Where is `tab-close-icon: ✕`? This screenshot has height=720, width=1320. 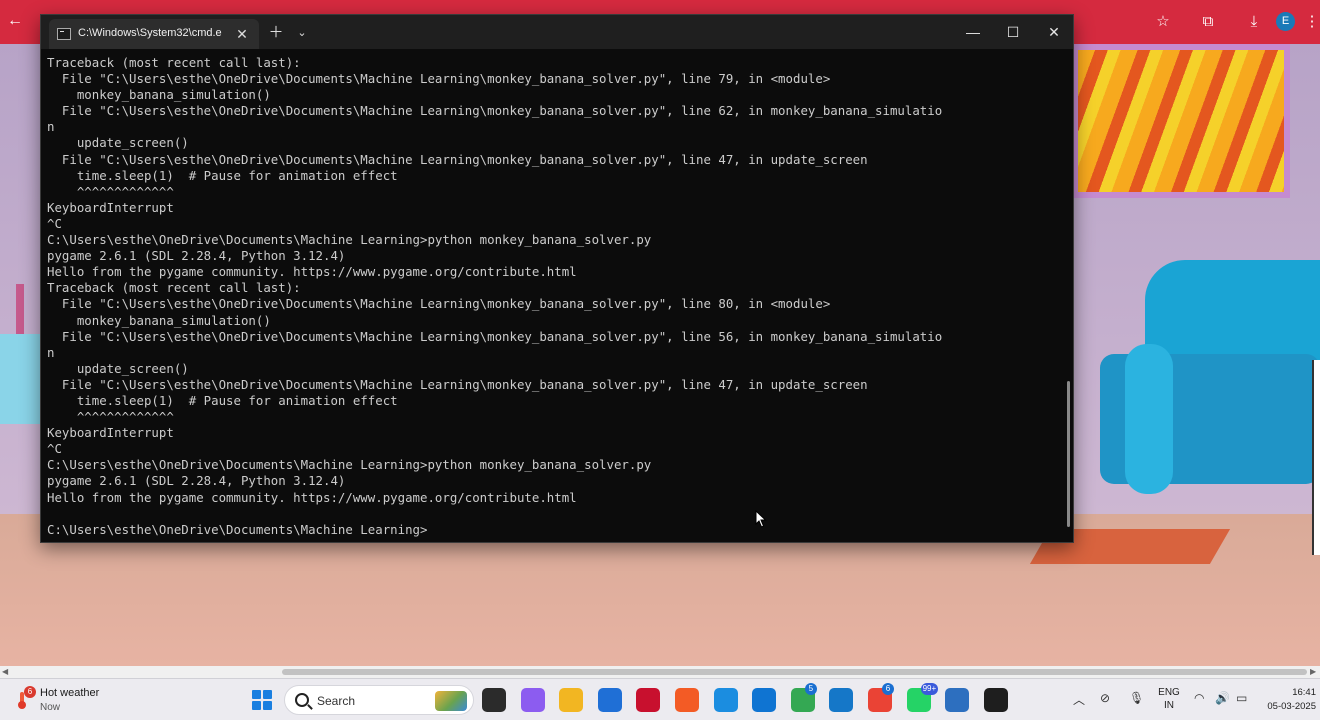
tab-close-icon: ✕ is located at coordinates (242, 34).